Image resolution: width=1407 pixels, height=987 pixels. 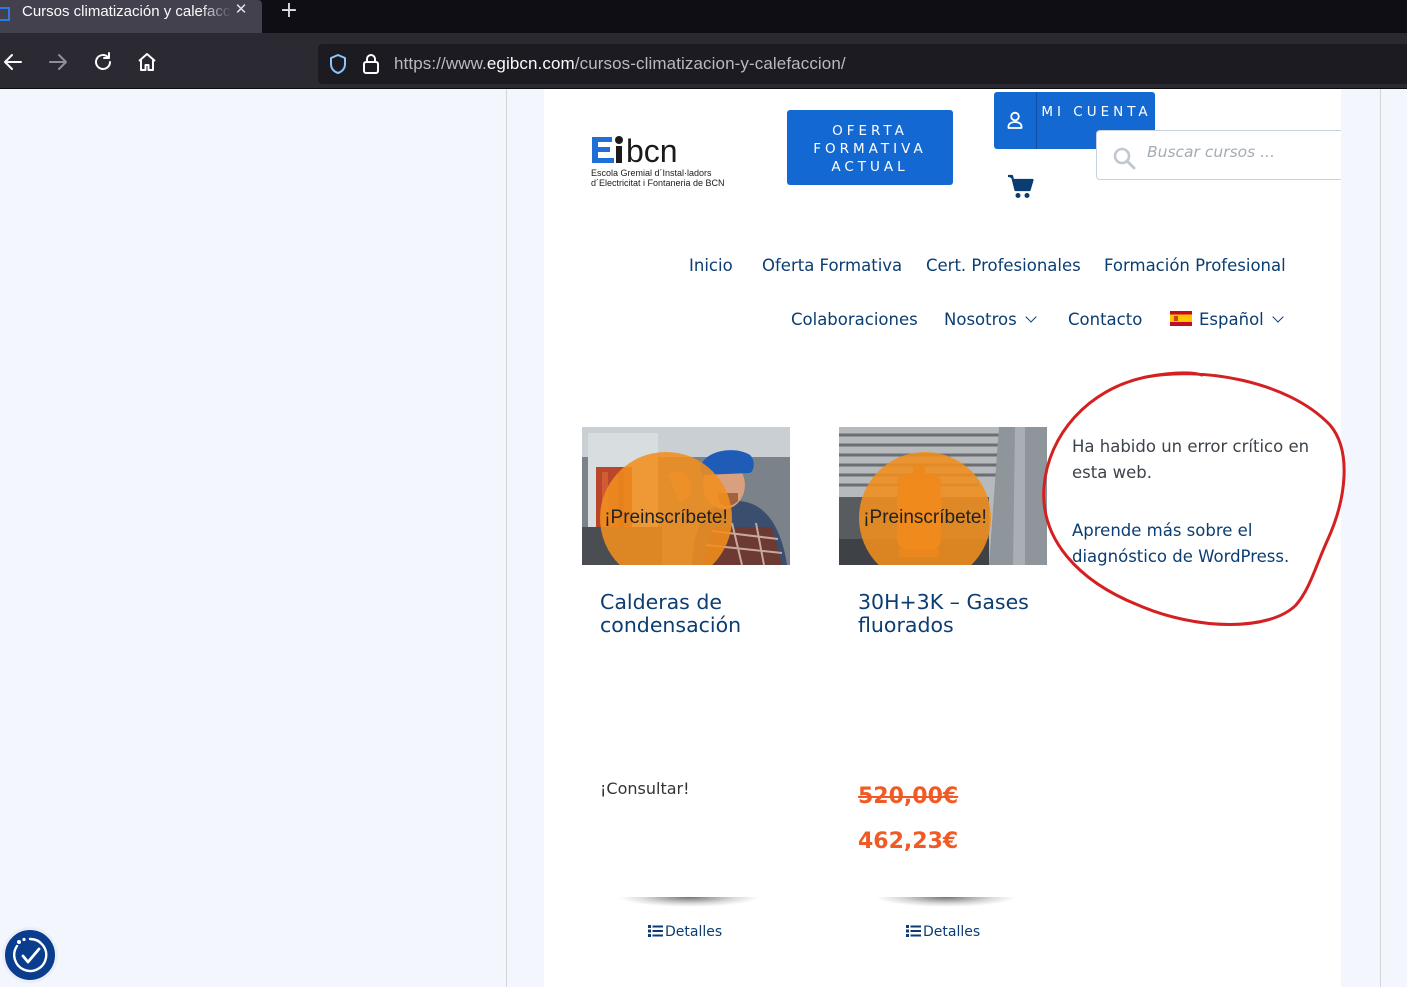 I want to click on nav-nosotros: Nosotros, so click(x=990, y=320).